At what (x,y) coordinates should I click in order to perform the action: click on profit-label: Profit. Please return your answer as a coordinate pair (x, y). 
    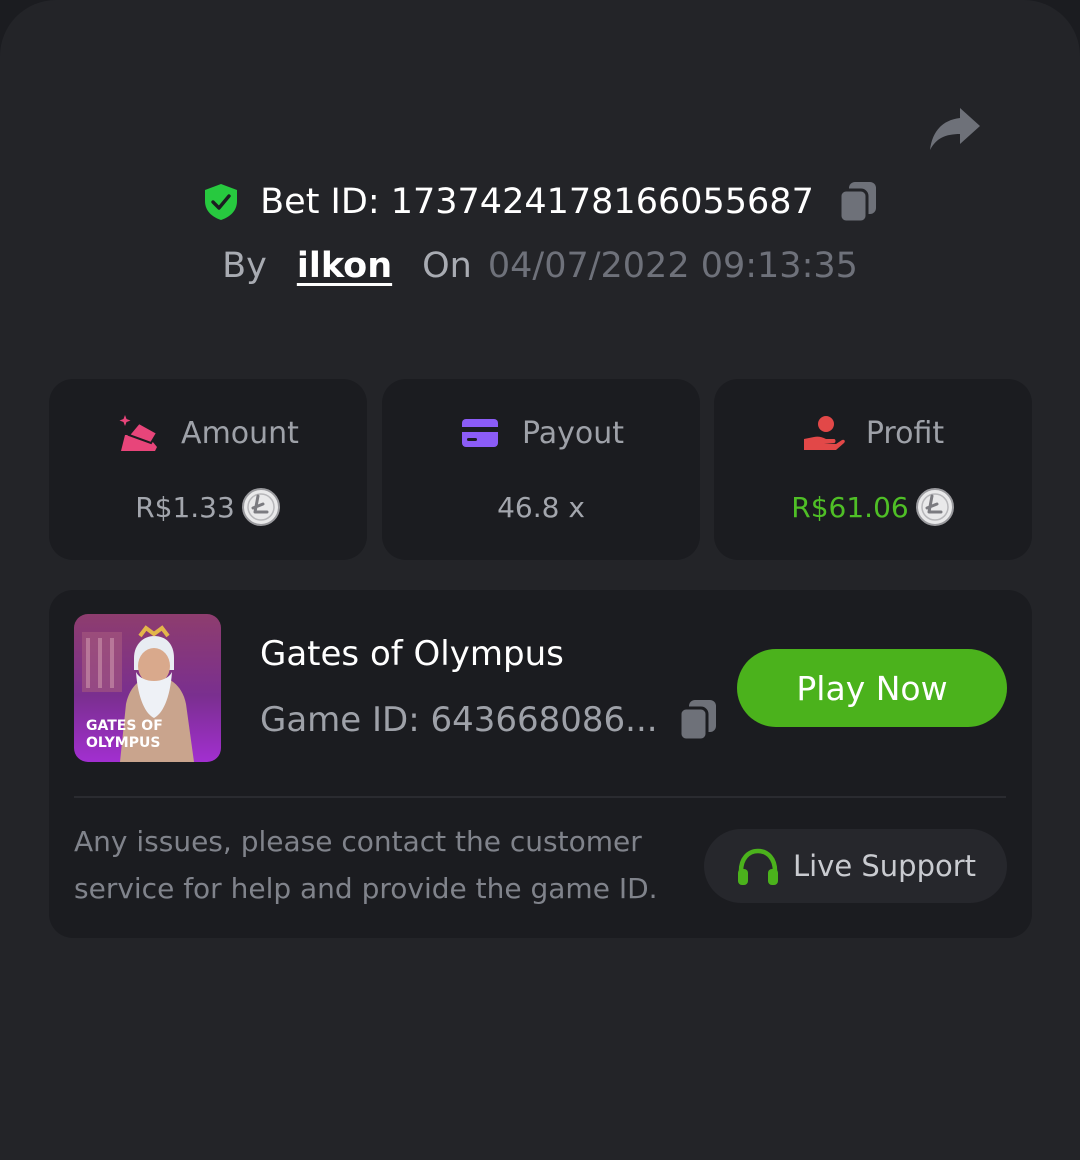
    Looking at the image, I should click on (905, 433).